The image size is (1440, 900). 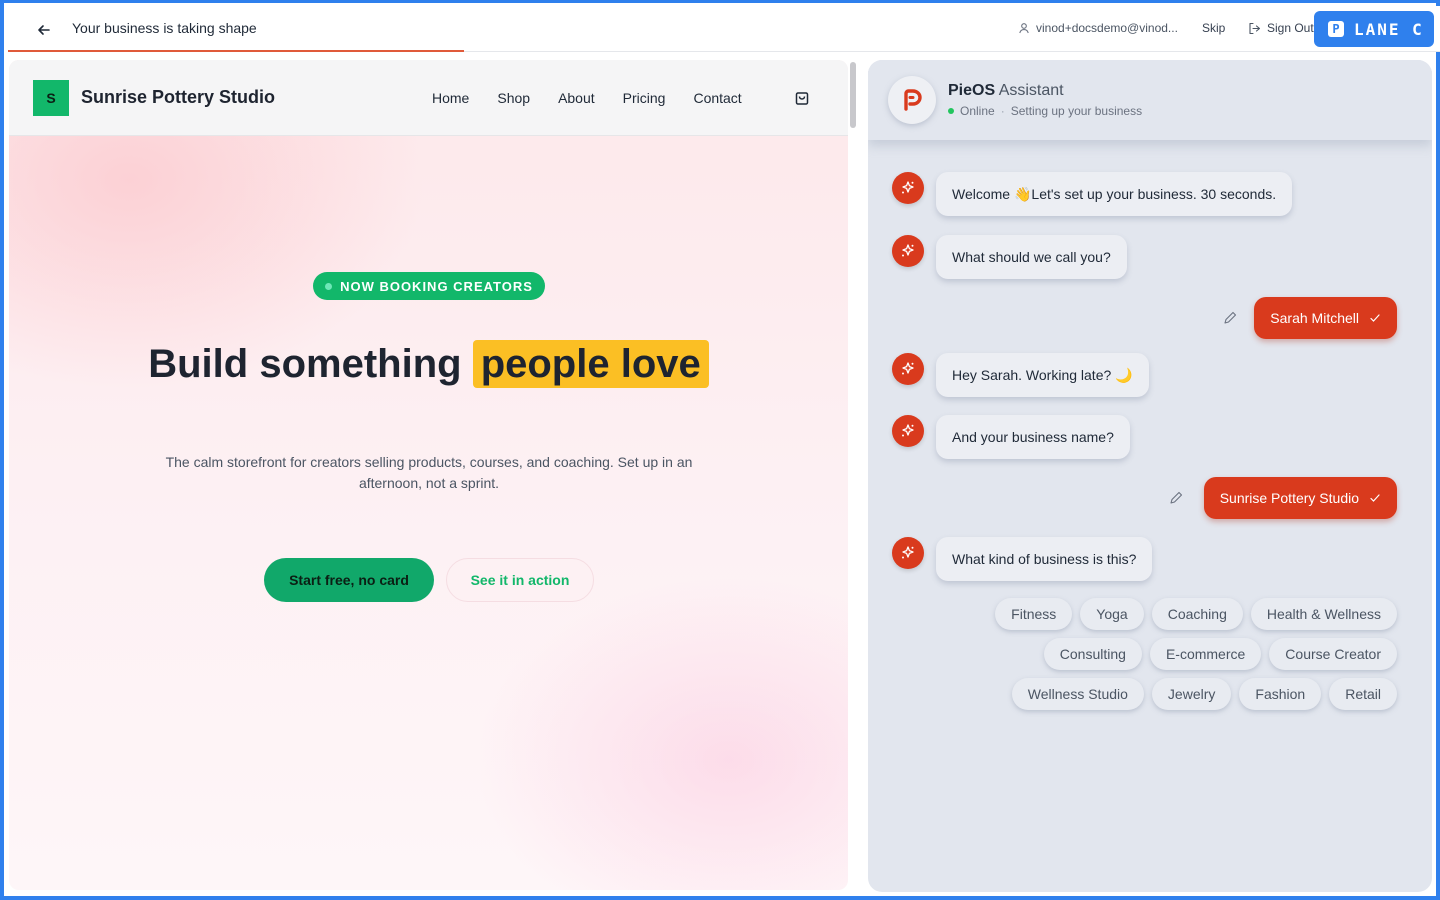 What do you see at coordinates (802, 98) in the screenshot?
I see `shopping-bag-icon` at bounding box center [802, 98].